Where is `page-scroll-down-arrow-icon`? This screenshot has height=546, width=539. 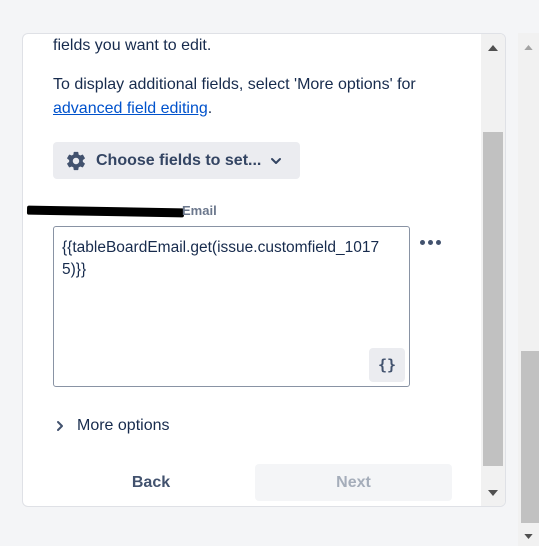
page-scroll-down-arrow-icon is located at coordinates (528, 536).